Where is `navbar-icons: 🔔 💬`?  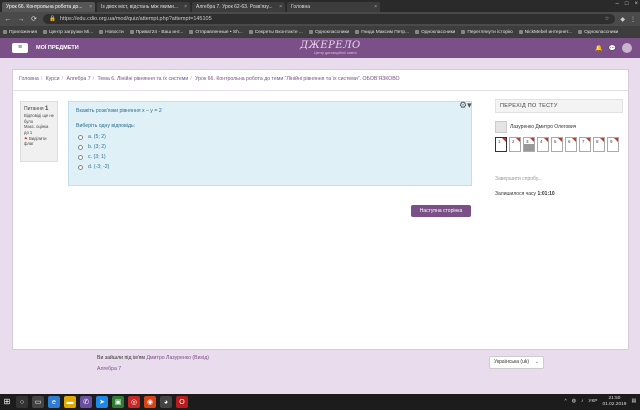 navbar-icons: 🔔 💬 is located at coordinates (613, 48).